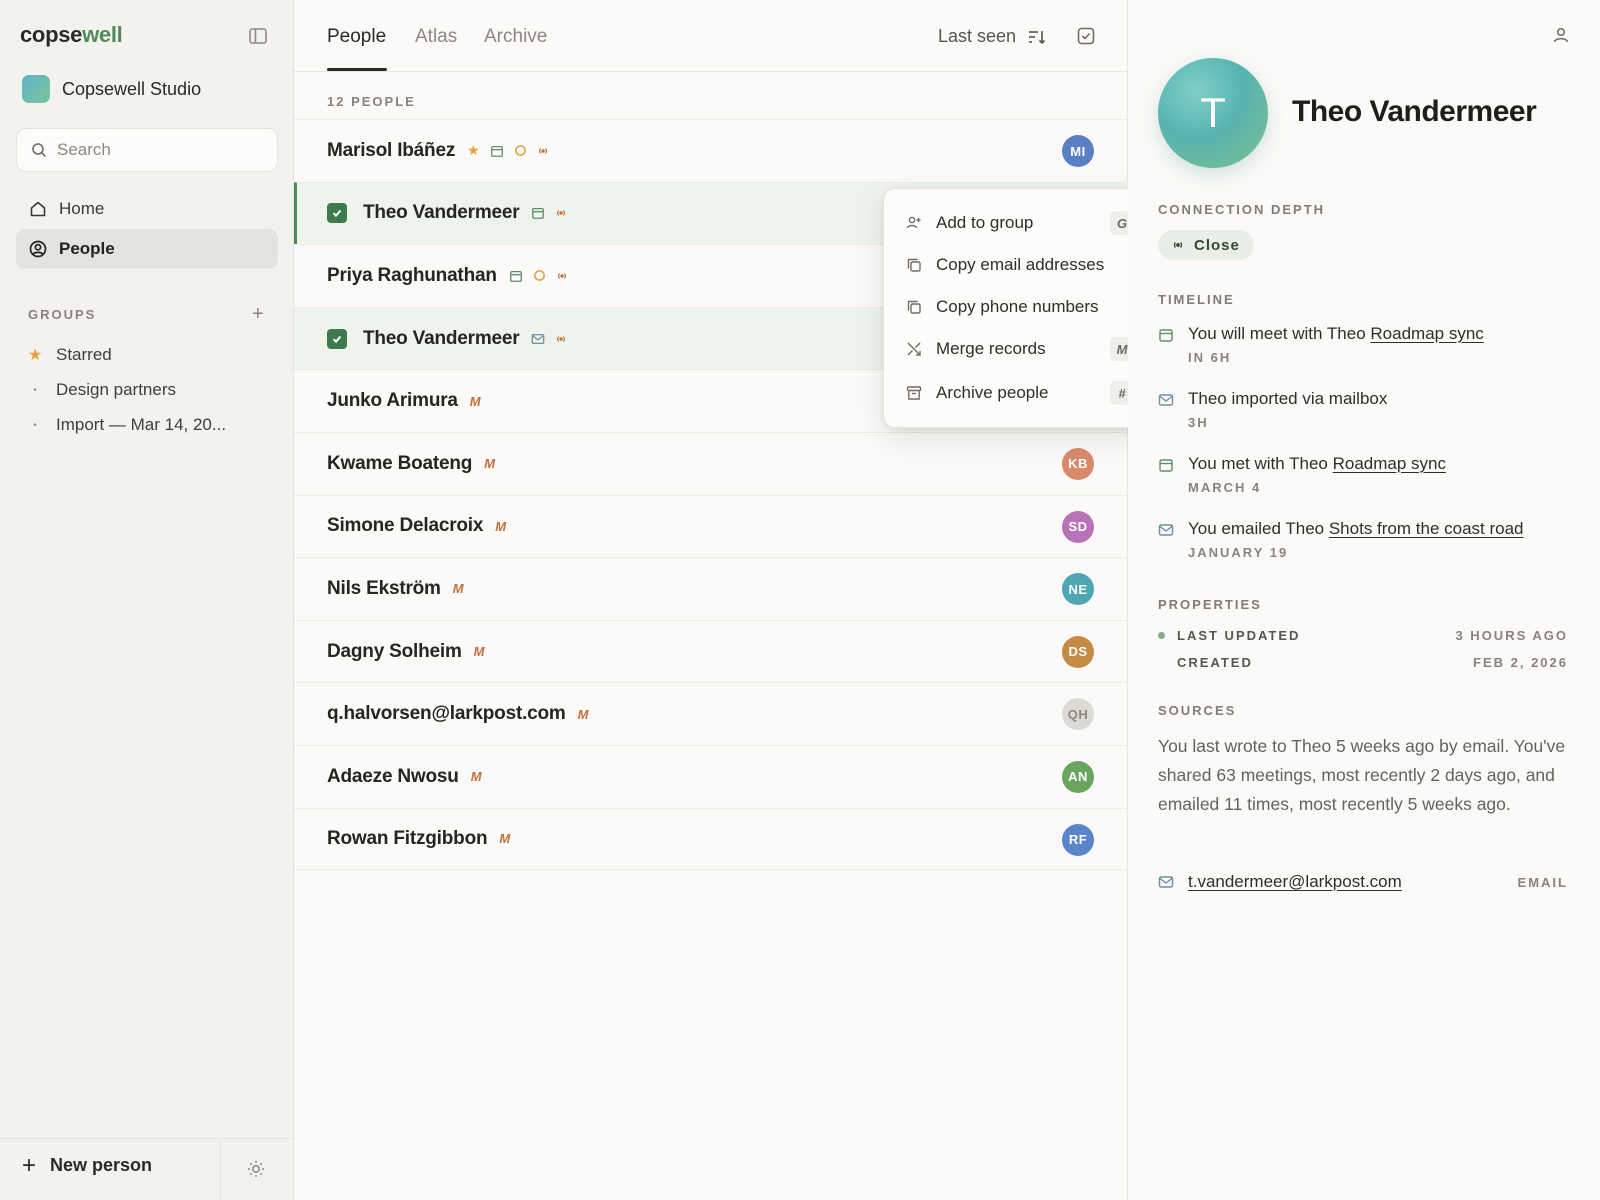  I want to click on person-avatar: KB, so click(1078, 463).